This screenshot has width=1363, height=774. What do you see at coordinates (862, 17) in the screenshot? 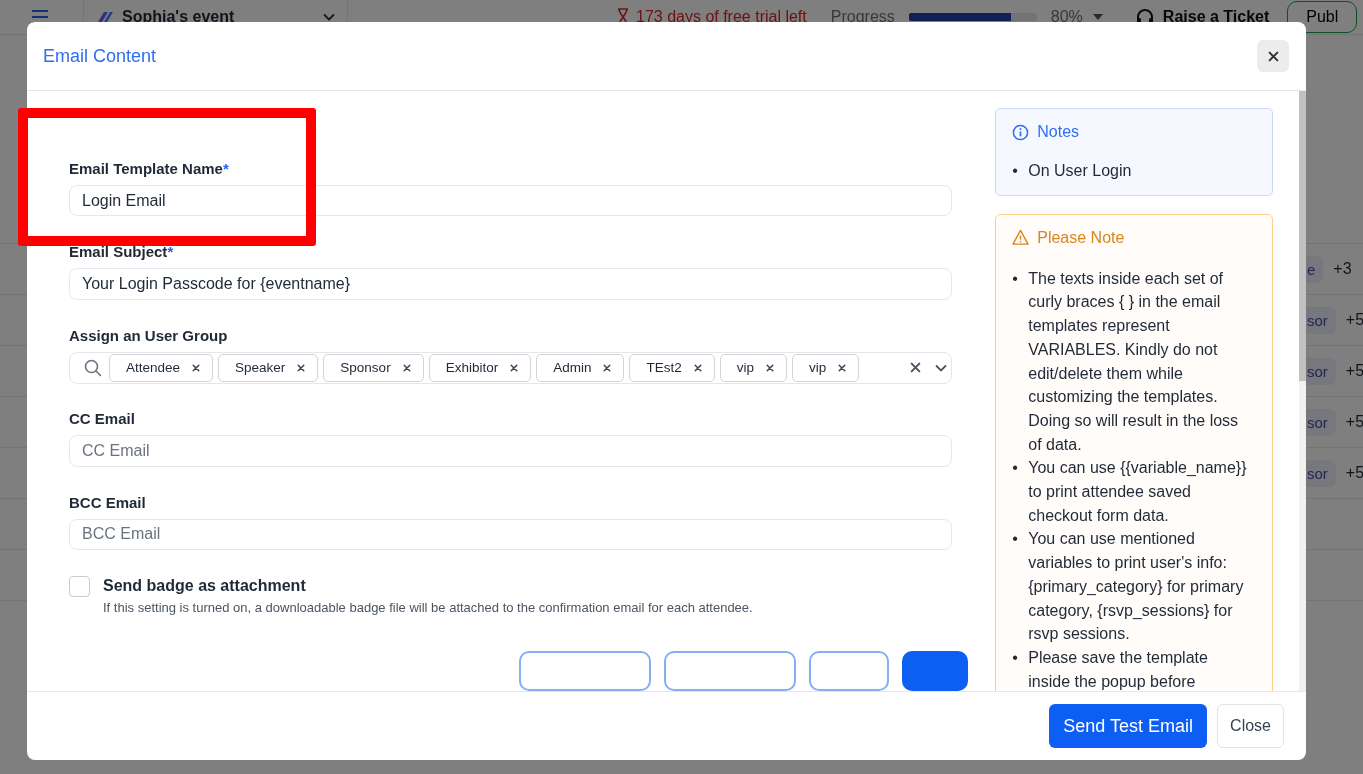
I see `progress-label: Progress` at bounding box center [862, 17].